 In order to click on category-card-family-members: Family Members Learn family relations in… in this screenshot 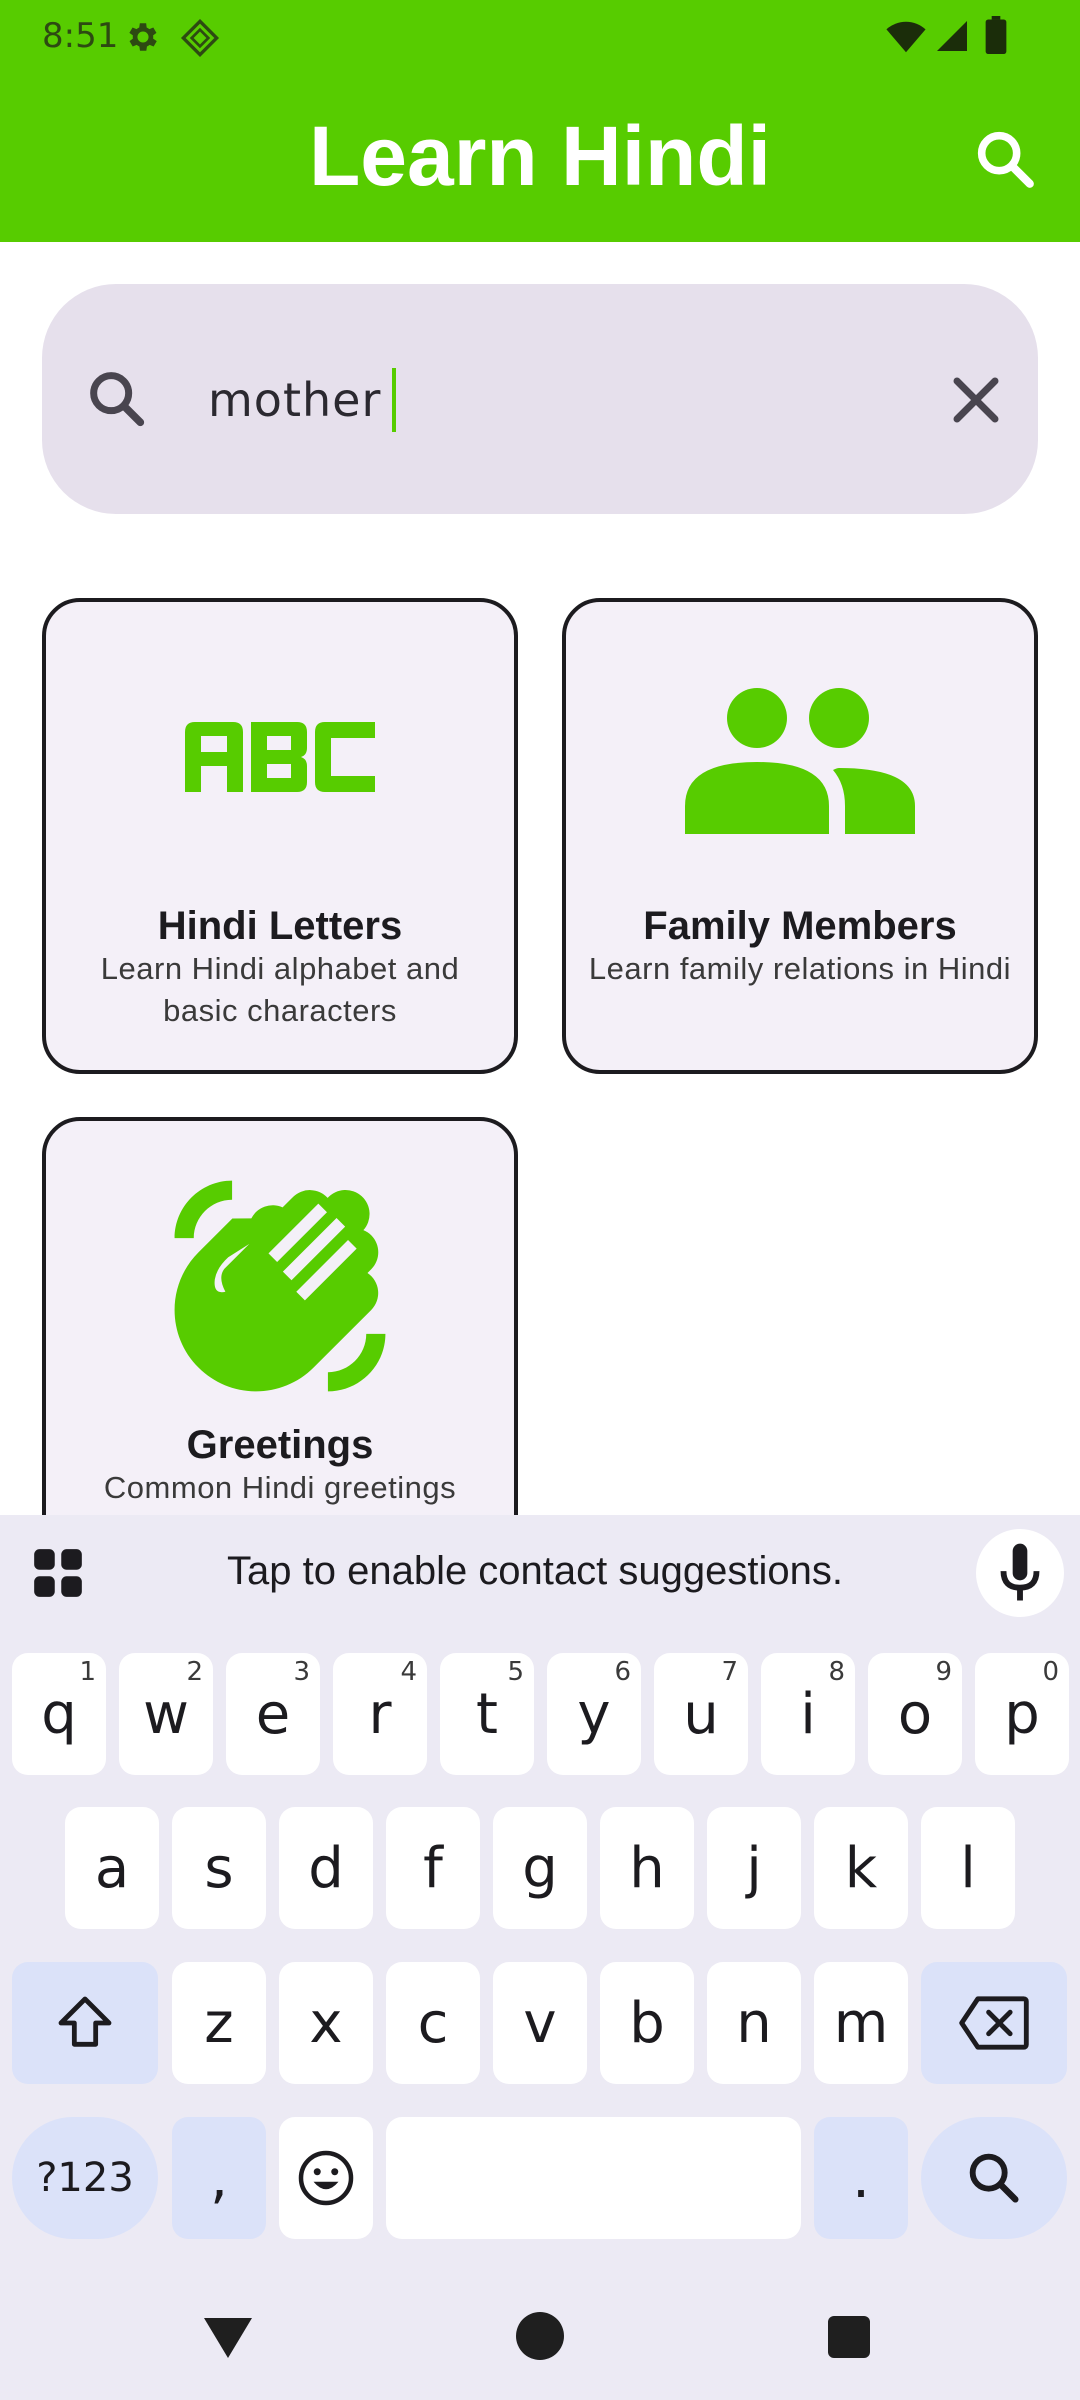, I will do `click(800, 836)`.